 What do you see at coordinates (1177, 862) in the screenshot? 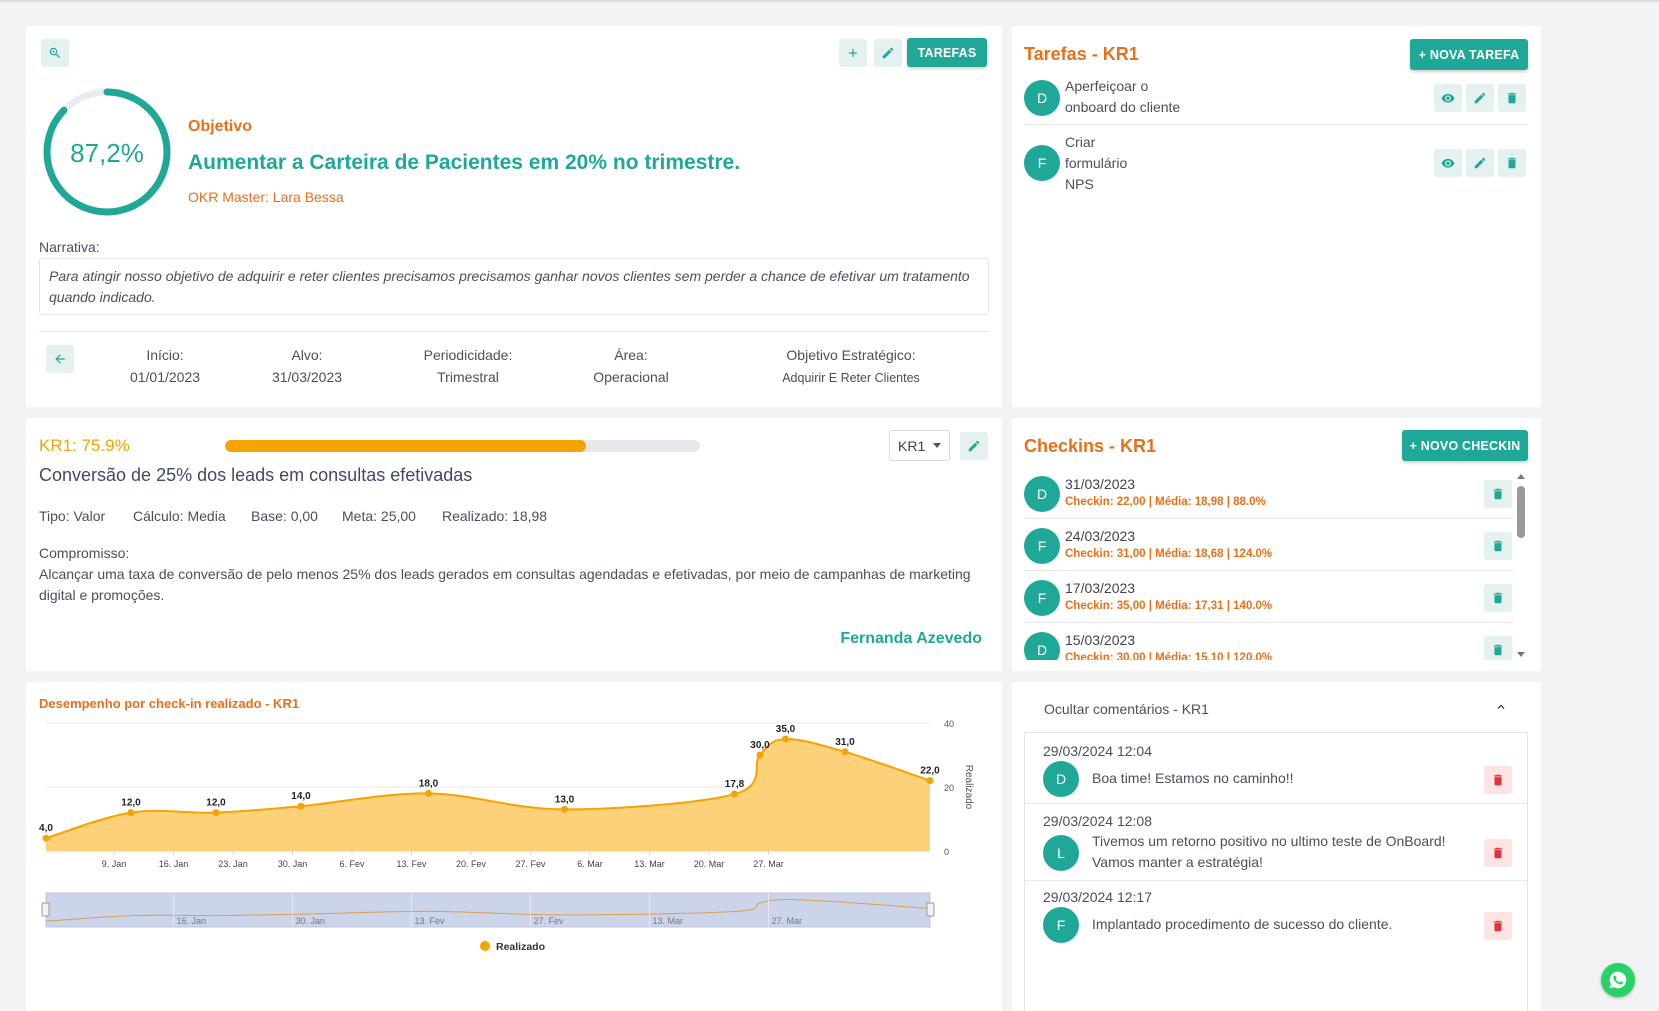
I see `comment-line: Vamos manter a estratégia!` at bounding box center [1177, 862].